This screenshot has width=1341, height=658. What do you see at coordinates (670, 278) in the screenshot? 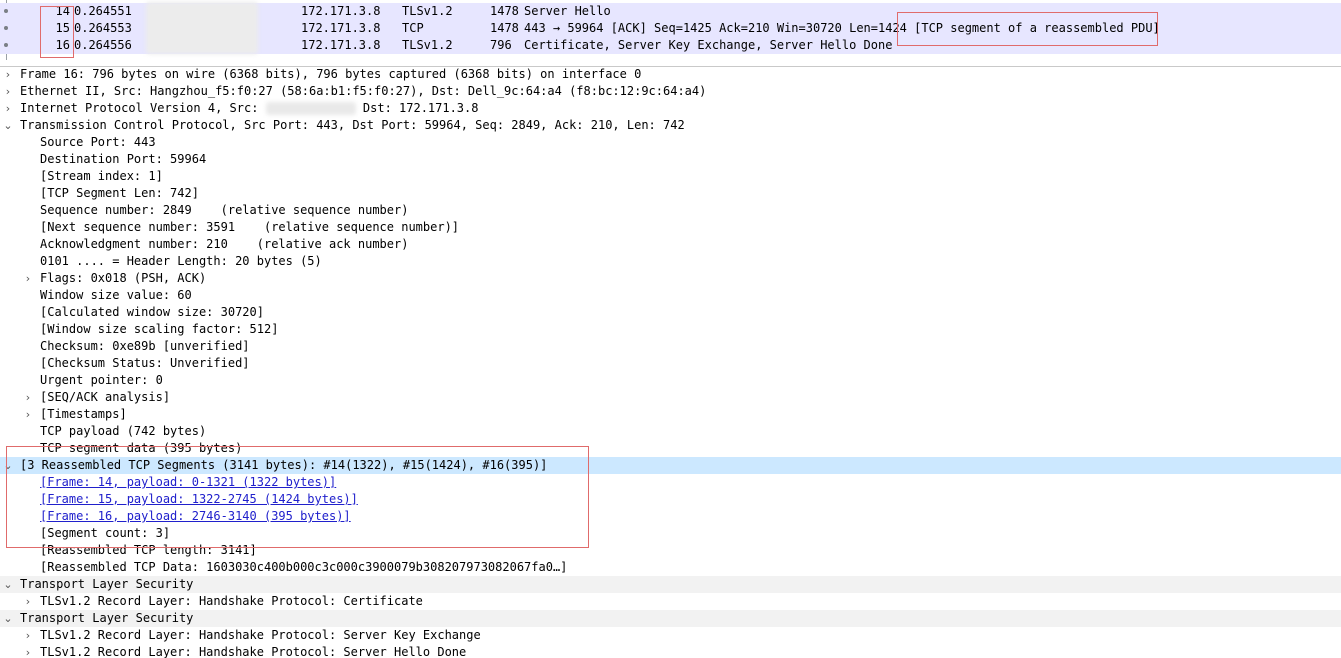
I see `tcp-field-flags: › Flags: 0x018 (PSH, ACK)` at bounding box center [670, 278].